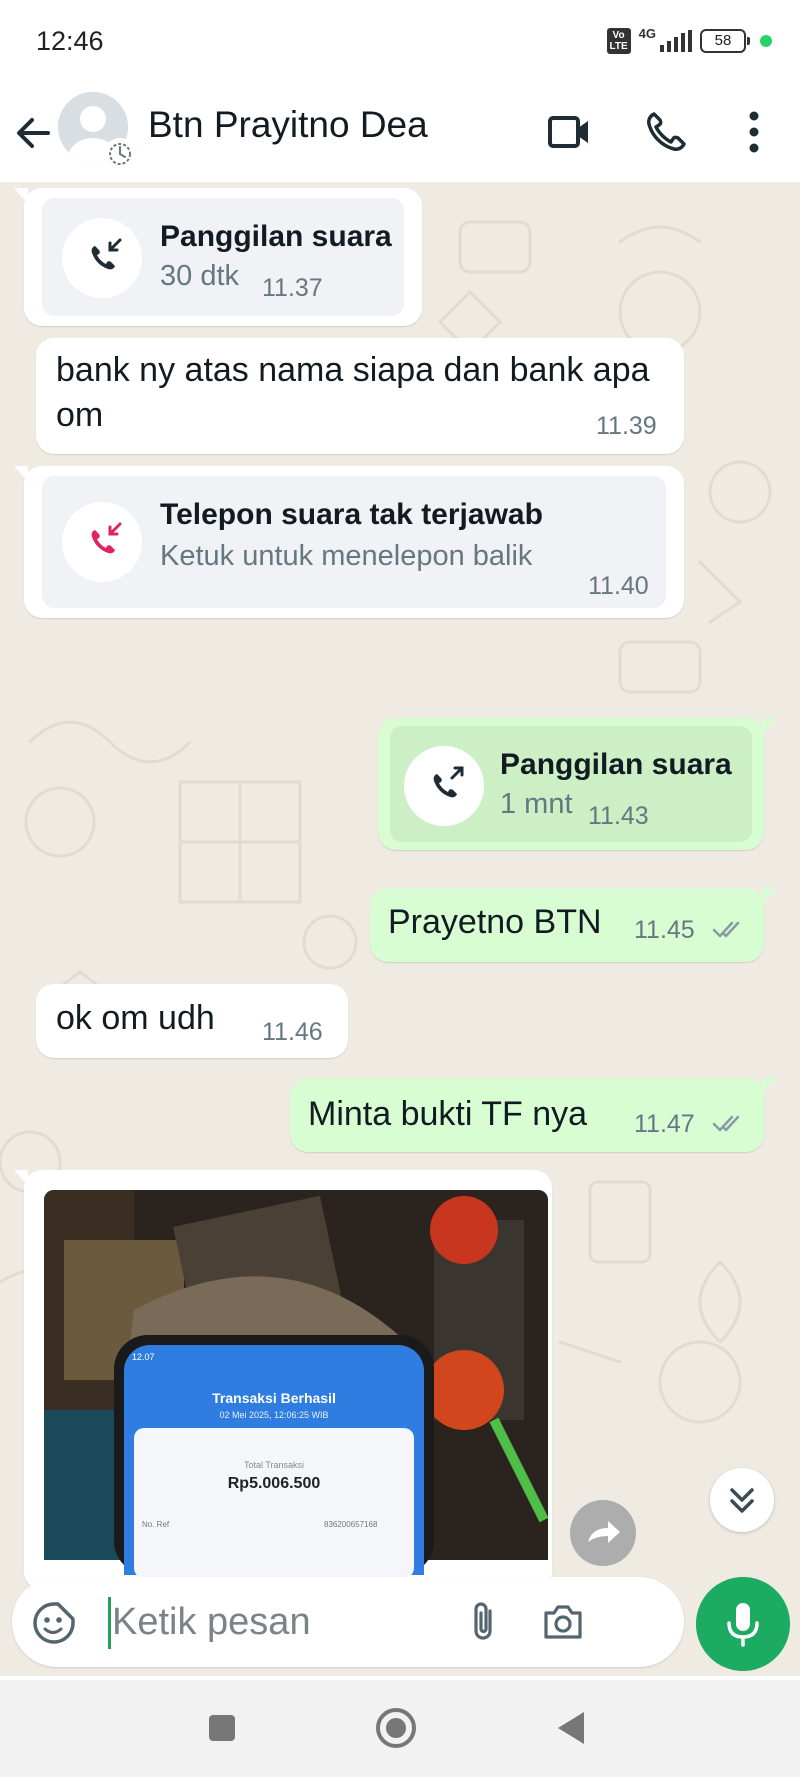  What do you see at coordinates (448, 1114) in the screenshot?
I see `message-text: Minta bukti TF nya` at bounding box center [448, 1114].